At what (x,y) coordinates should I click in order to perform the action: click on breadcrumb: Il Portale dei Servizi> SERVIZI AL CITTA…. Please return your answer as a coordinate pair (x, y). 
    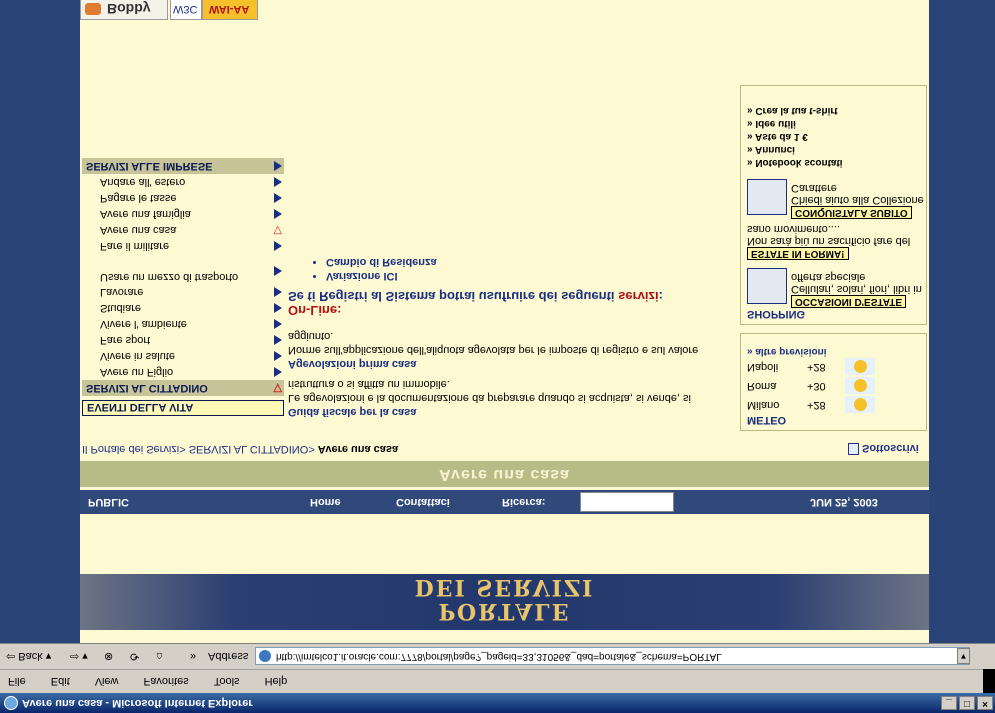
    Looking at the image, I should click on (240, 449).